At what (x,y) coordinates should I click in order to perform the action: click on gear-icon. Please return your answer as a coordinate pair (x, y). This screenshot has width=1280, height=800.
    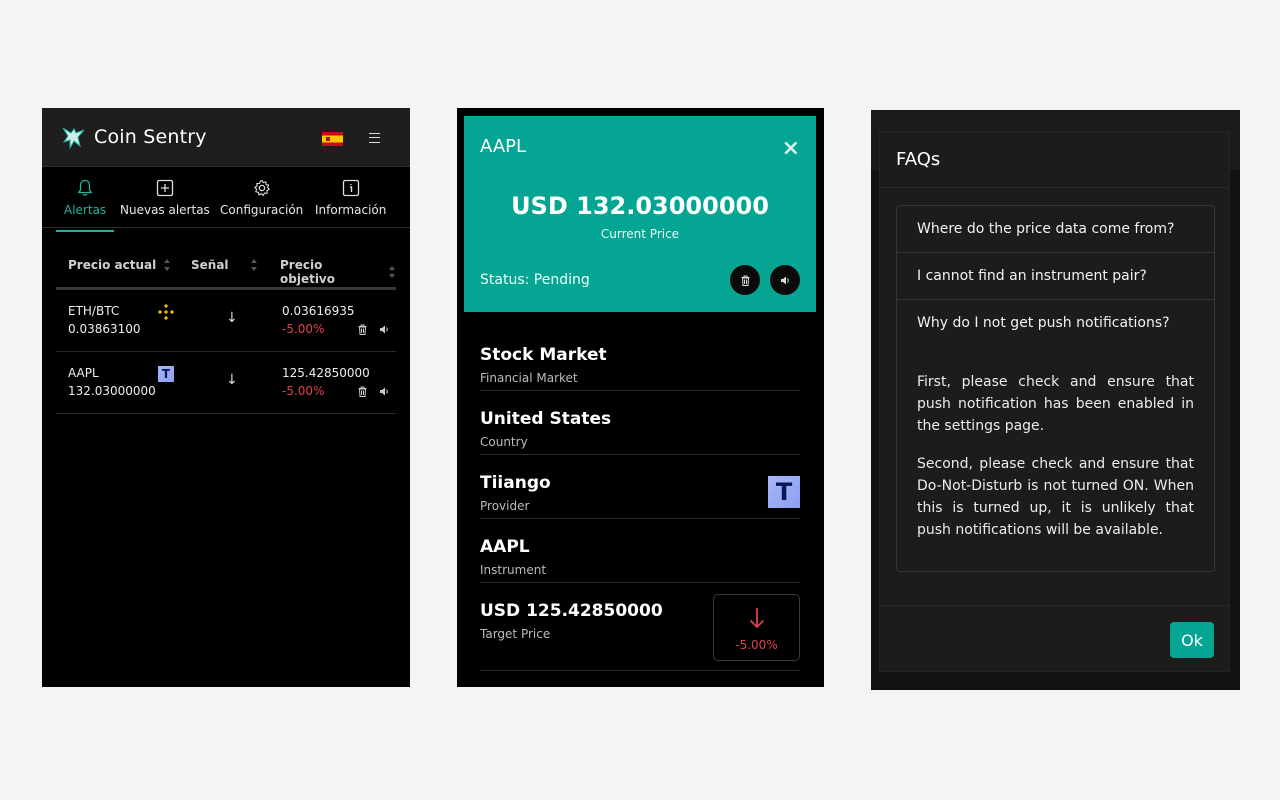
    Looking at the image, I should click on (261, 188).